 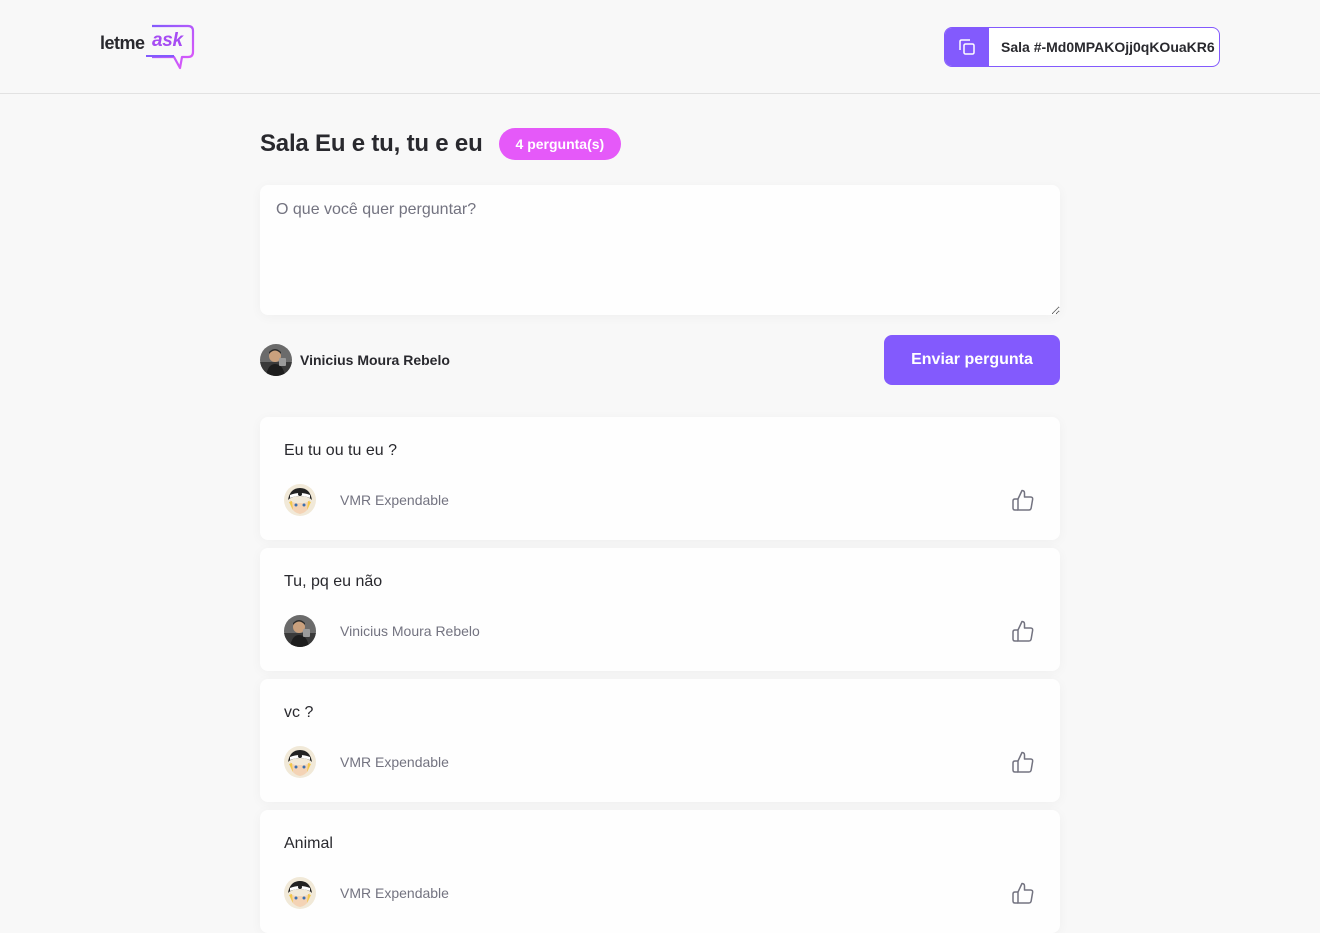 What do you see at coordinates (308, 843) in the screenshot?
I see `question-content: Animal` at bounding box center [308, 843].